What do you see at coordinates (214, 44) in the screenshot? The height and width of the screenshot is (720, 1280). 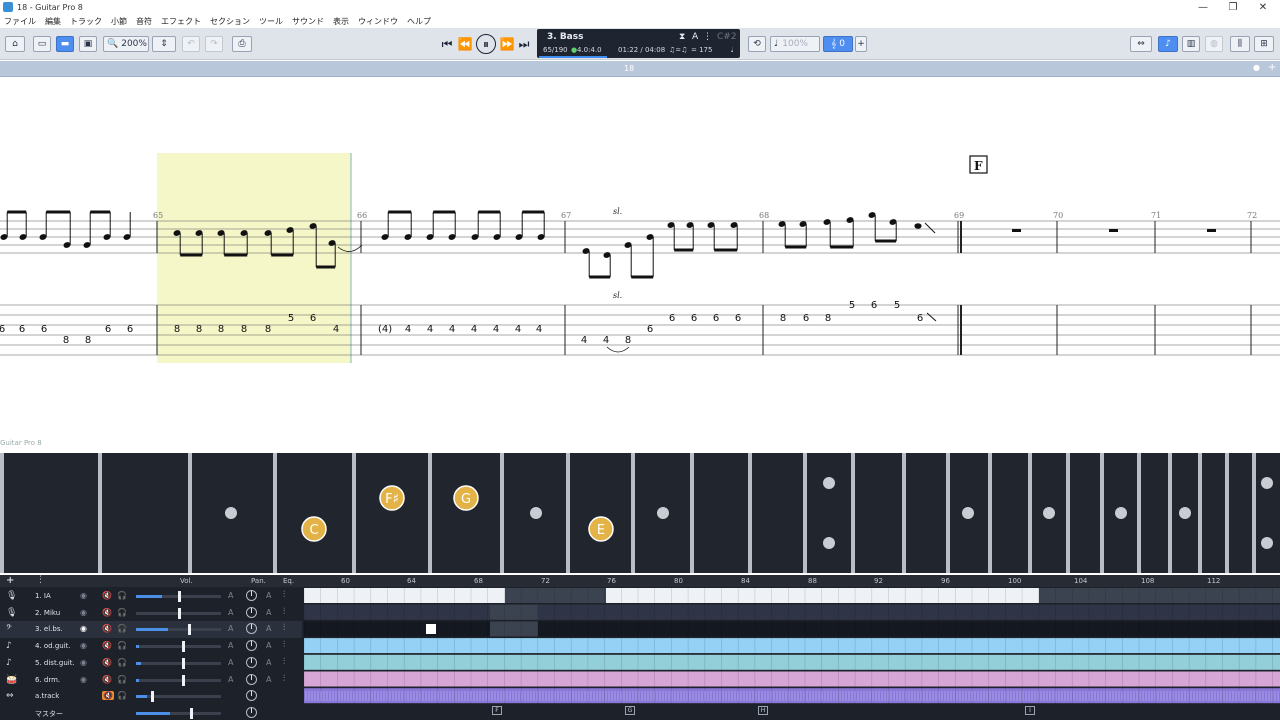 I see `redo-button: ↷` at bounding box center [214, 44].